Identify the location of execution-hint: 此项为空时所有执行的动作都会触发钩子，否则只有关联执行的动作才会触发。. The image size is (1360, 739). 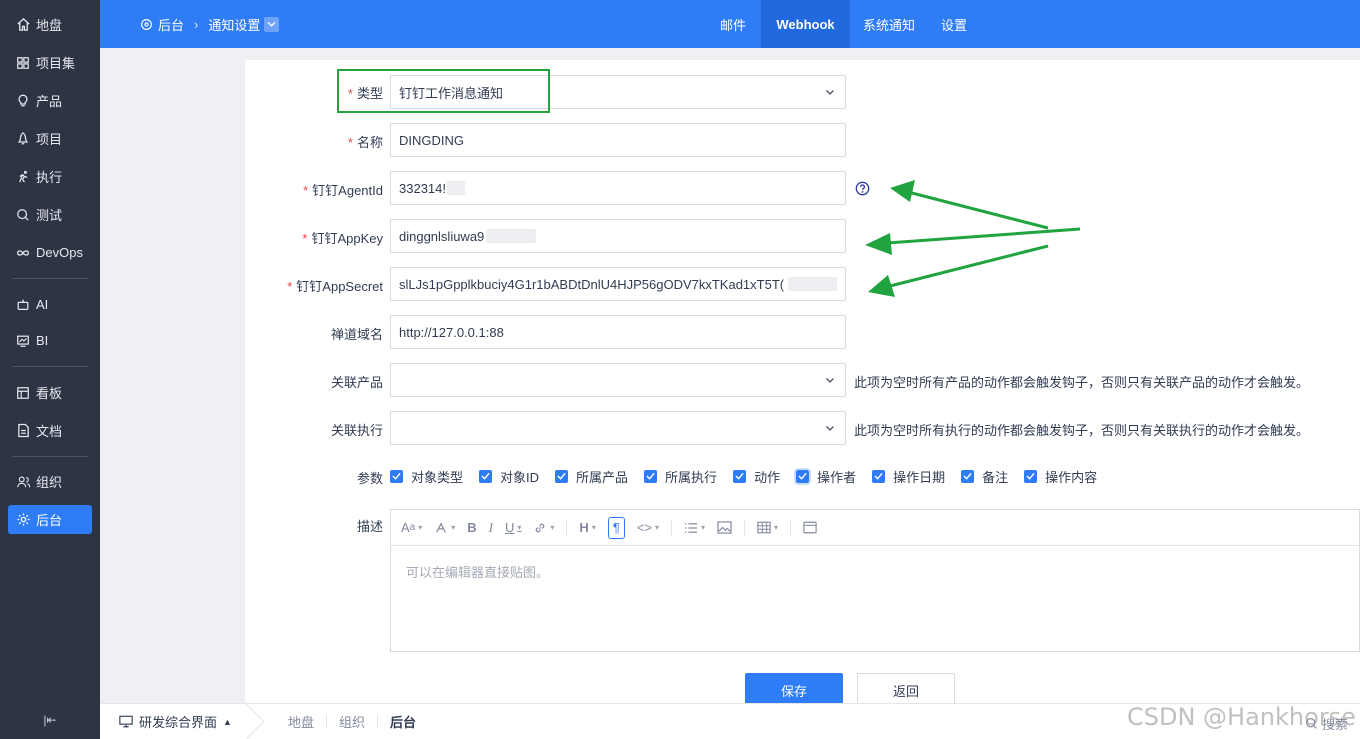
(1082, 430).